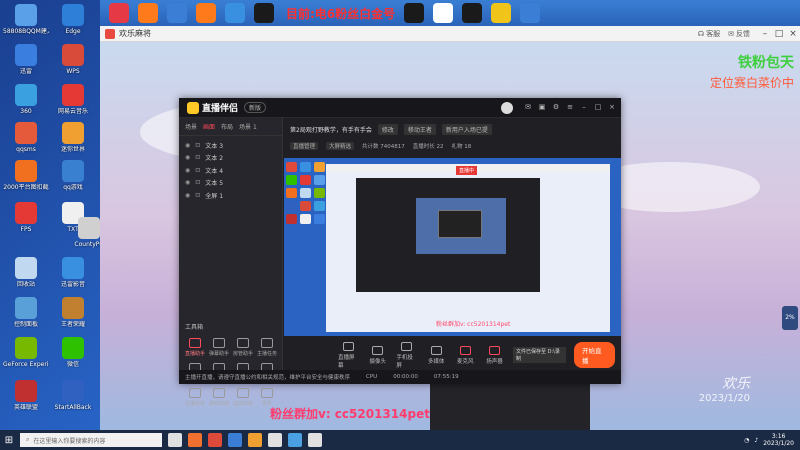  Describe the element at coordinates (746, 440) in the screenshot. I see `network-icon: ◔` at that location.